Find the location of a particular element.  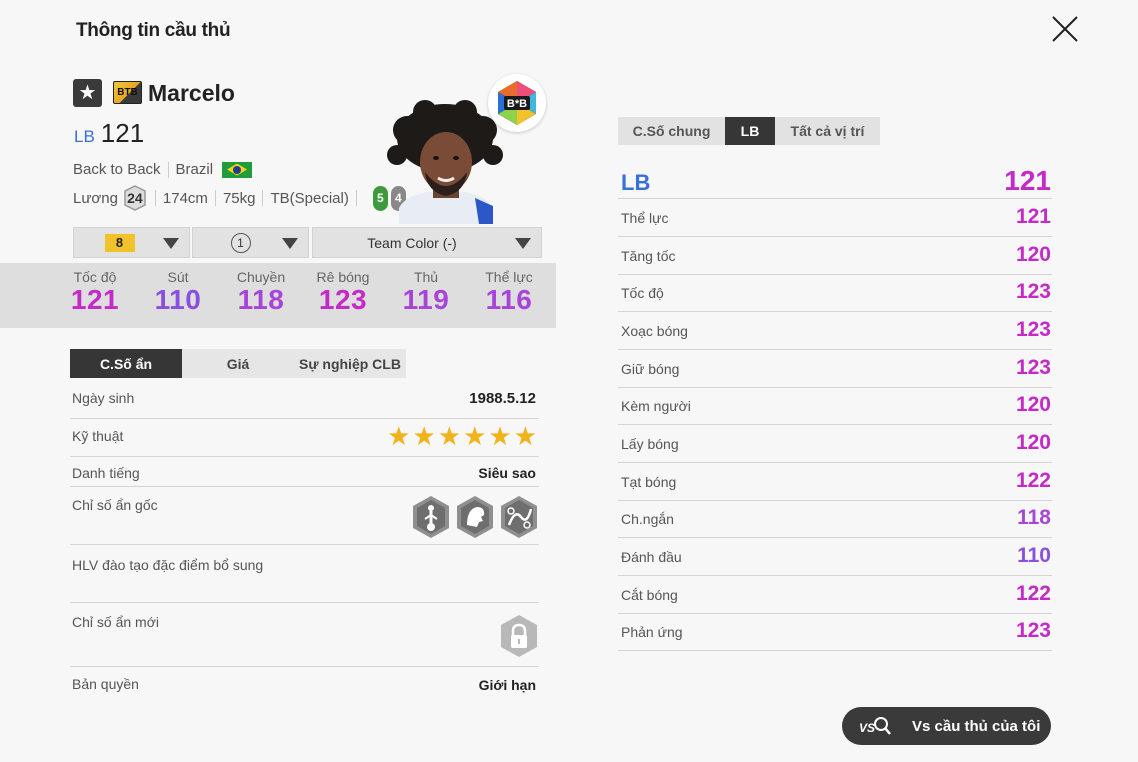

stat-dribbling: Rê bóng 123 is located at coordinates (343, 292).